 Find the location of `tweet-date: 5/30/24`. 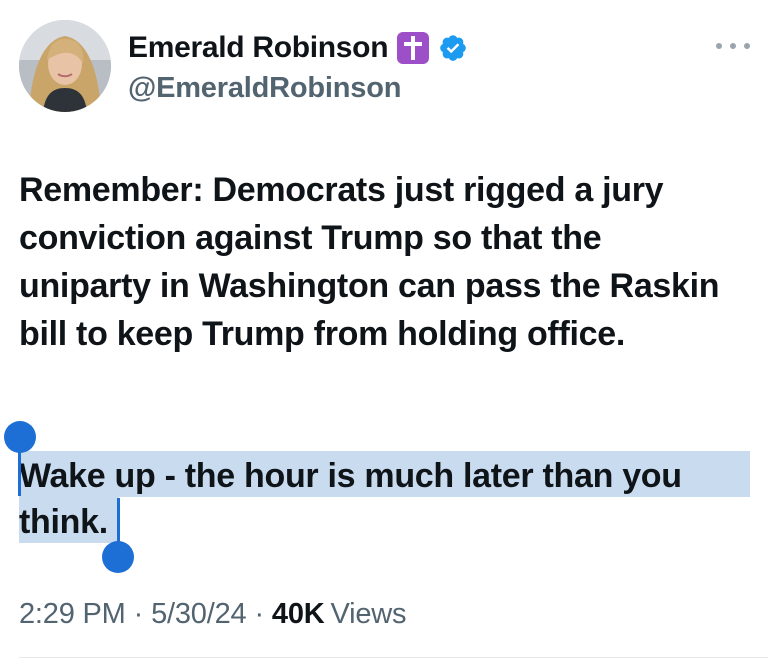

tweet-date: 5/30/24 is located at coordinates (199, 614).